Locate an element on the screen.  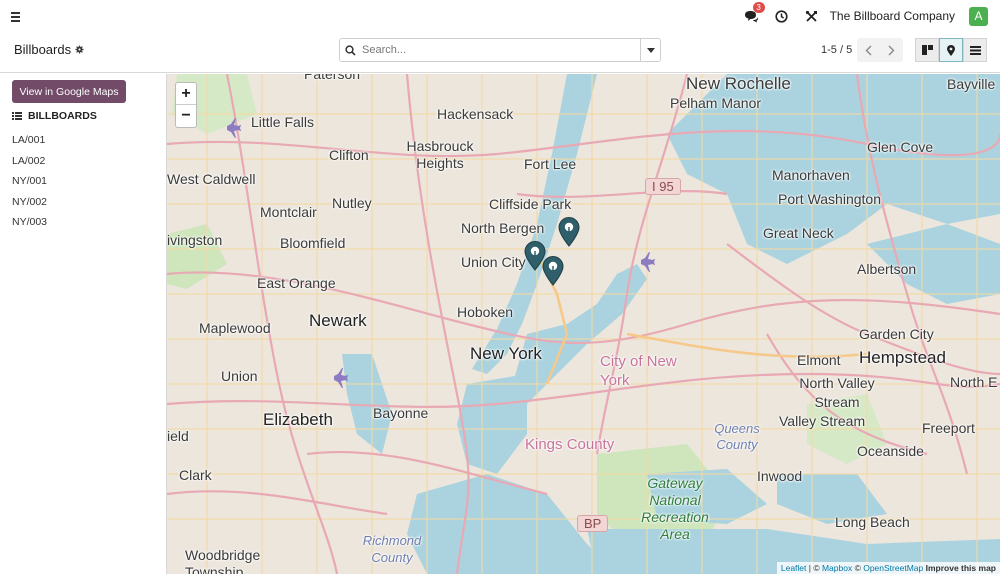
map-label: Valley Stream is located at coordinates (822, 421).